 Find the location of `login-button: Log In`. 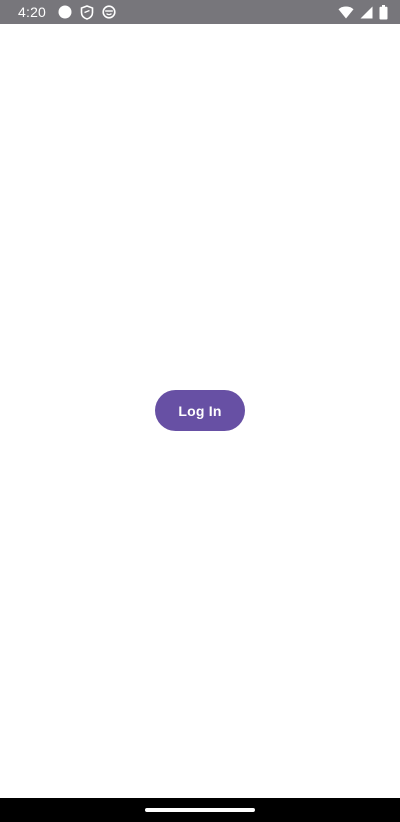

login-button: Log In is located at coordinates (200, 410).